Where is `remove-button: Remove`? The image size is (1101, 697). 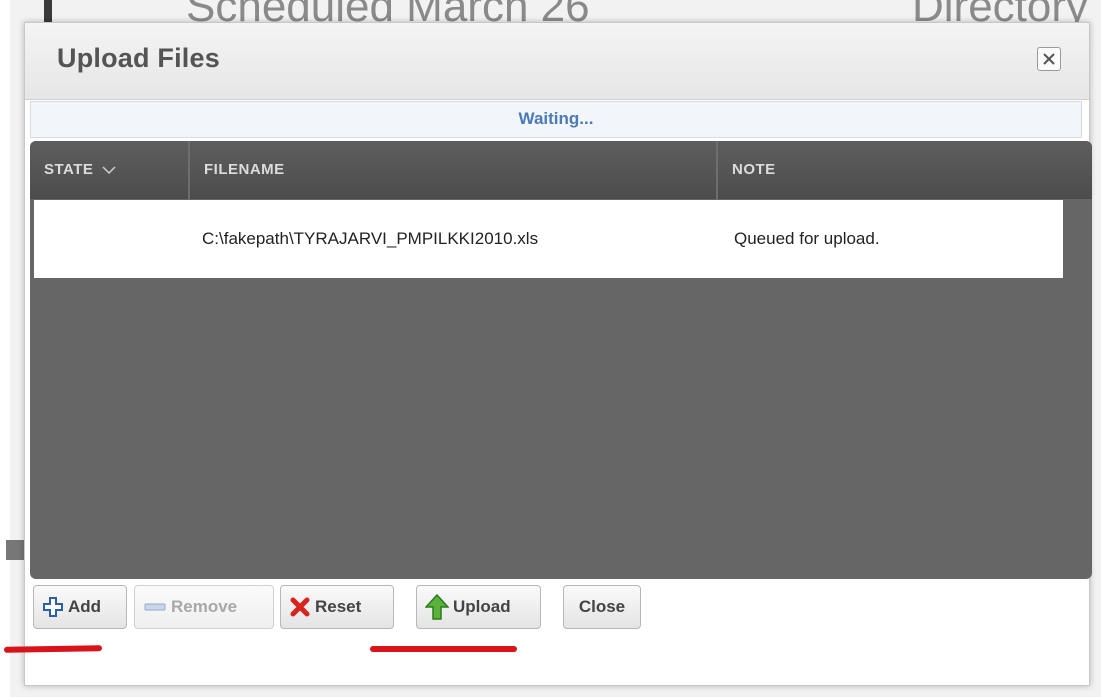 remove-button: Remove is located at coordinates (204, 607).